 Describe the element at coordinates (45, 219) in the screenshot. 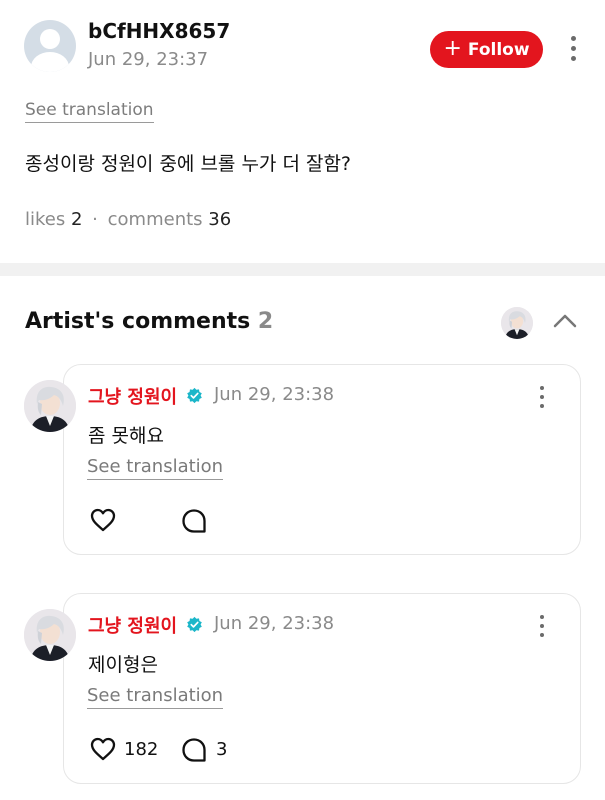

I see `likes-label: likes` at that location.